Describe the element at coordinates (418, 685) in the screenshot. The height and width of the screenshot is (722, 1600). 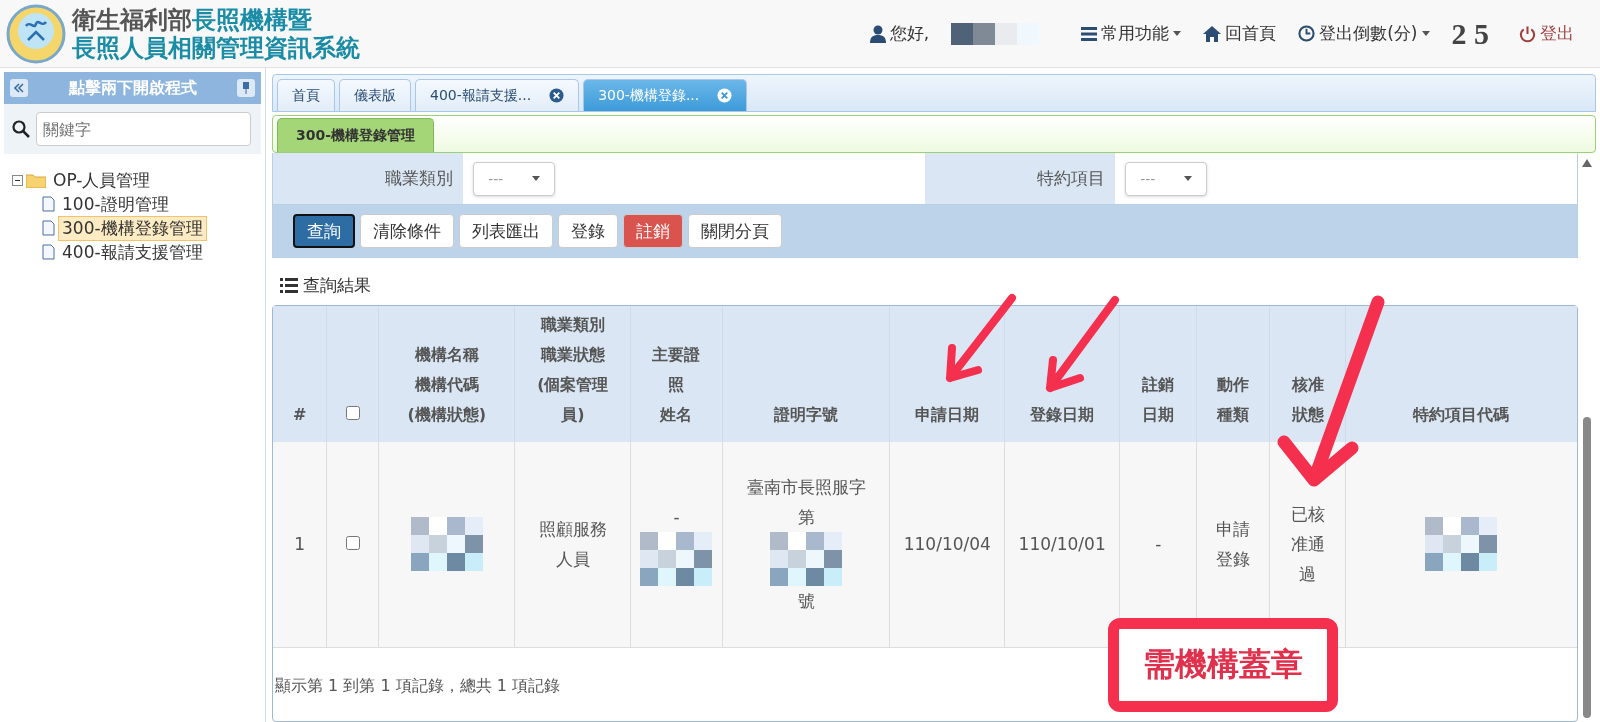
I see `pagination-info: 顯示第 1 到第 1 項記錄，總共 1 項記錄` at that location.